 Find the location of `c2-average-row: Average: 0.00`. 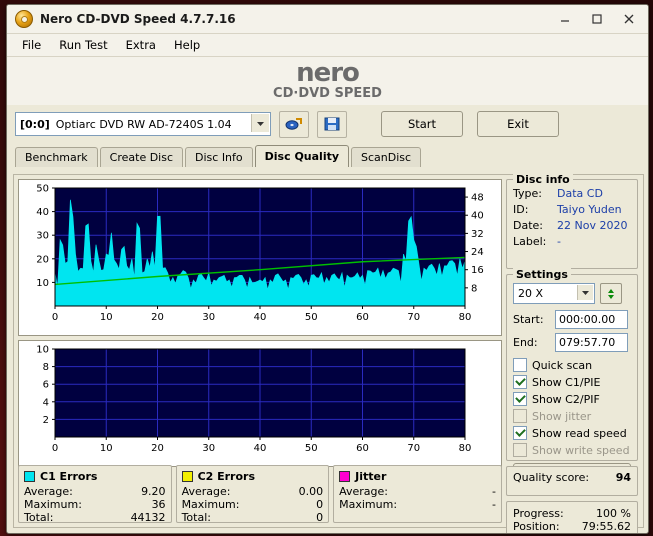

c2-average-row: Average: 0.00 is located at coordinates (253, 491).